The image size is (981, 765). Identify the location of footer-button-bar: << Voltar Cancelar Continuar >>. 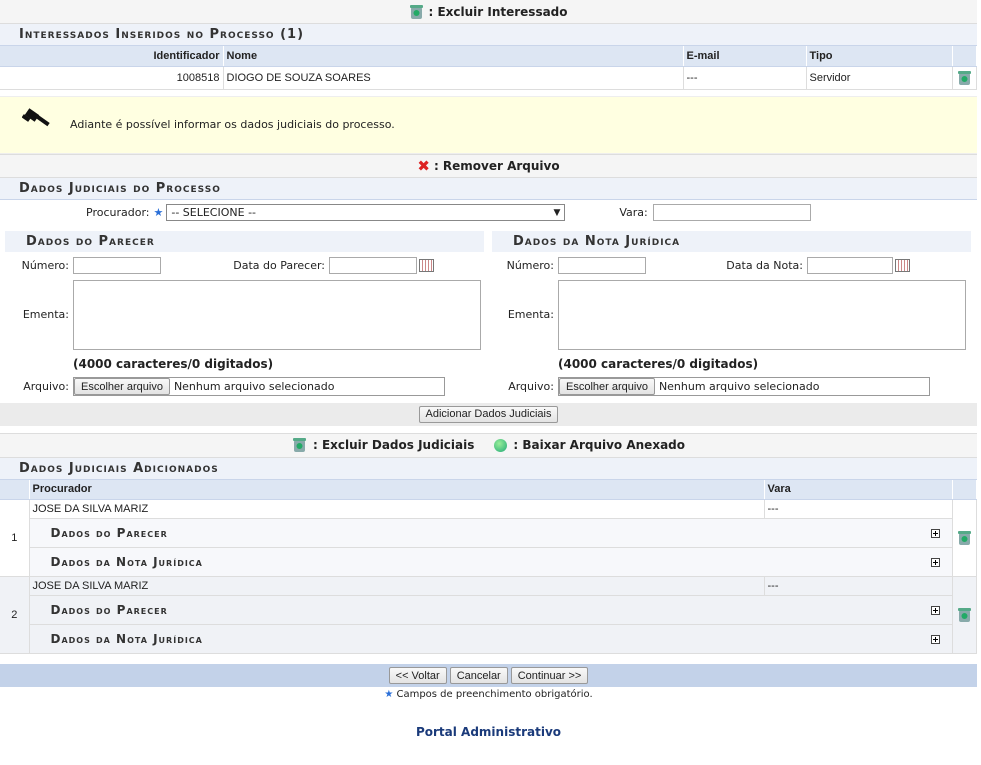
(488, 675).